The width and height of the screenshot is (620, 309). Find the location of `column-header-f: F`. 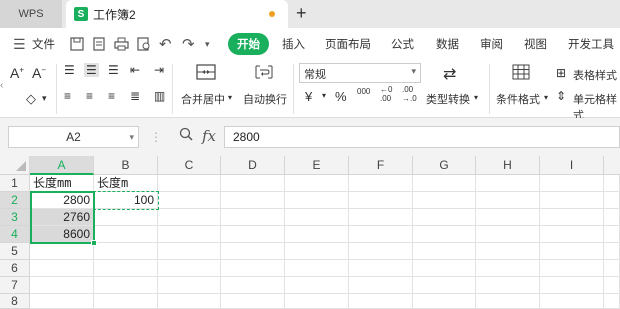

column-header-f: F is located at coordinates (381, 165).